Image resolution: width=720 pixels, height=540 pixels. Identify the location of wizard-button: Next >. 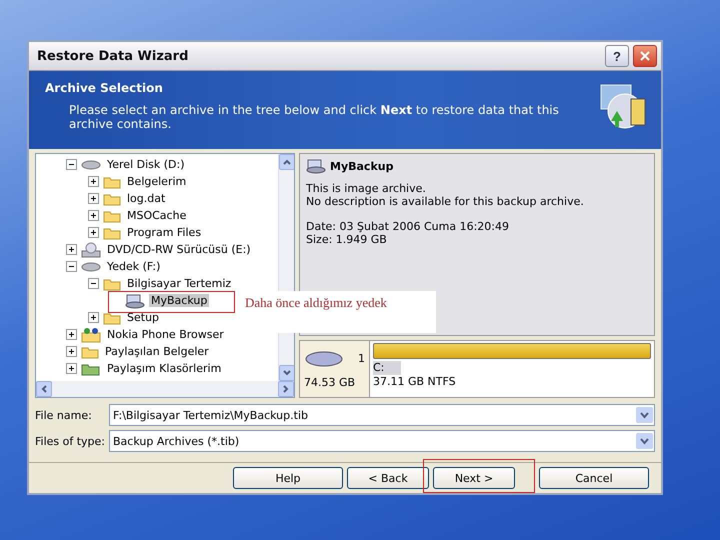
(474, 478).